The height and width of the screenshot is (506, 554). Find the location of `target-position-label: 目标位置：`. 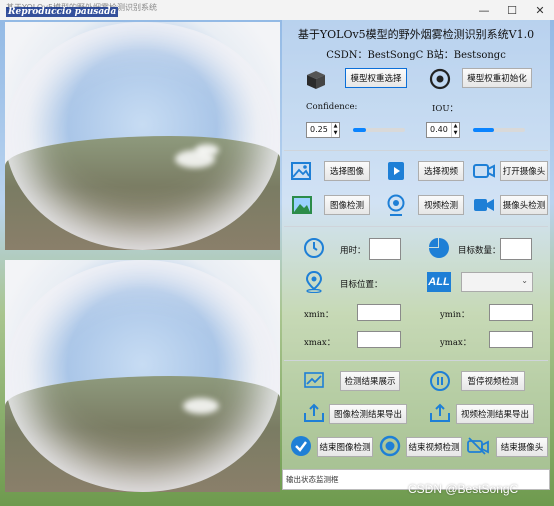

target-position-label: 目标位置： is located at coordinates (361, 285).